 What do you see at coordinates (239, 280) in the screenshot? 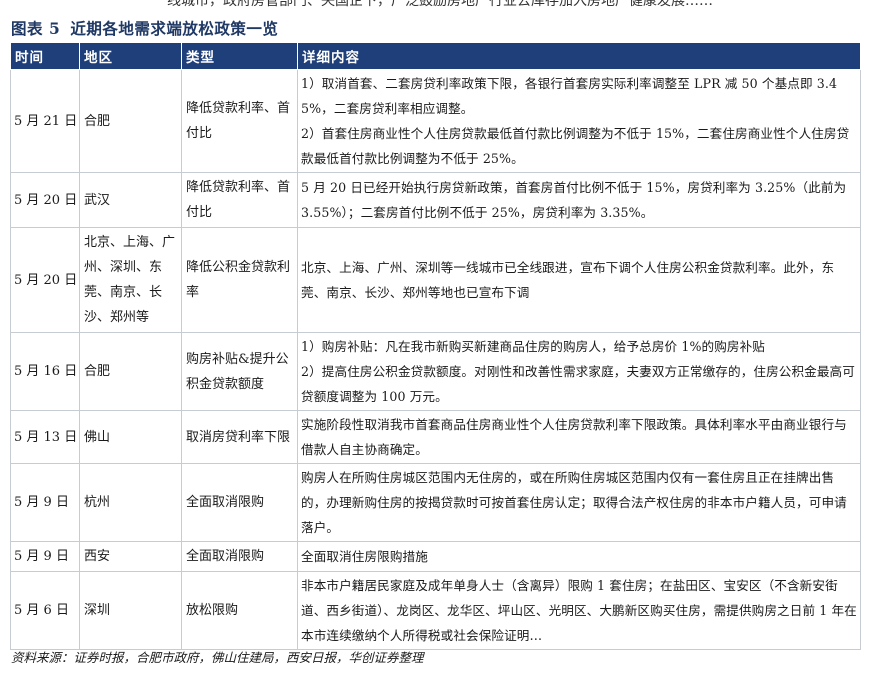
I see `cell-type: 降低公积金贷款利率` at bounding box center [239, 280].